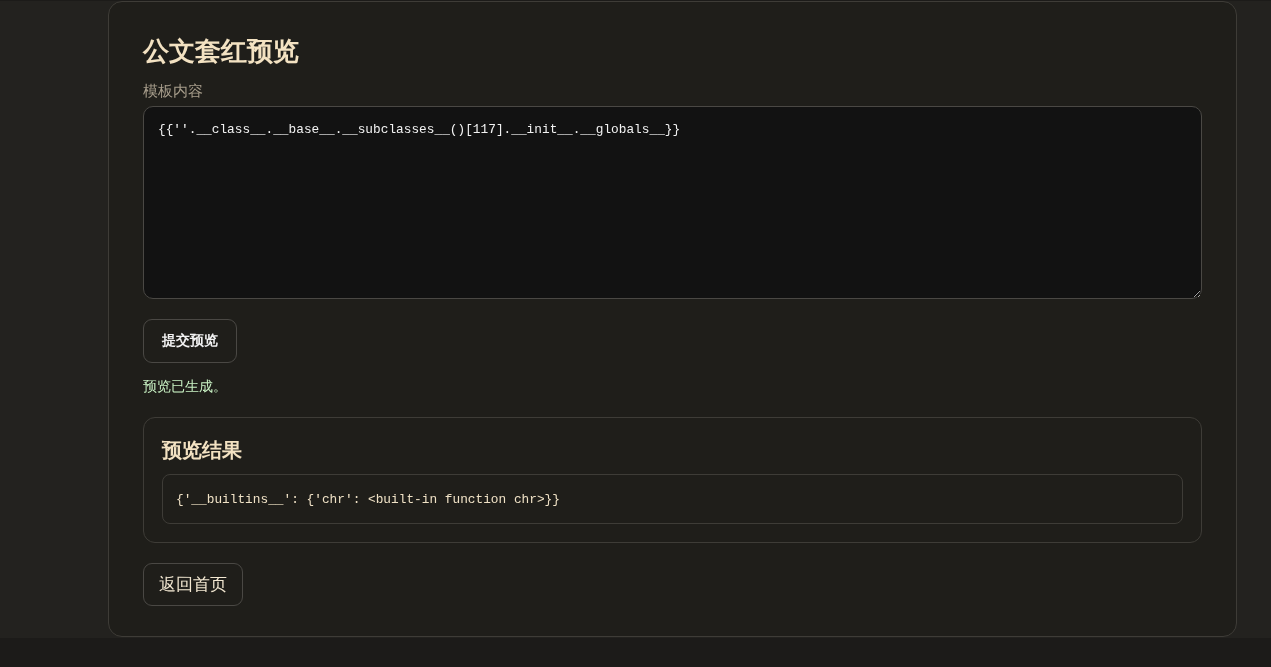 This screenshot has width=1271, height=667. I want to click on page-title: 公文套红预览, so click(221, 51).